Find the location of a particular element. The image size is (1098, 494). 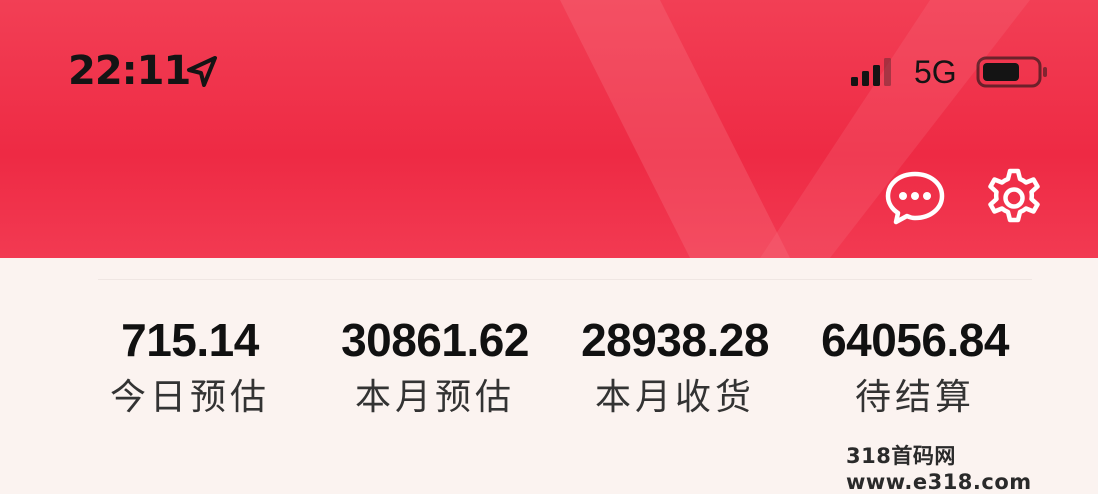

stat-label: 本月收货 is located at coordinates (674, 397).